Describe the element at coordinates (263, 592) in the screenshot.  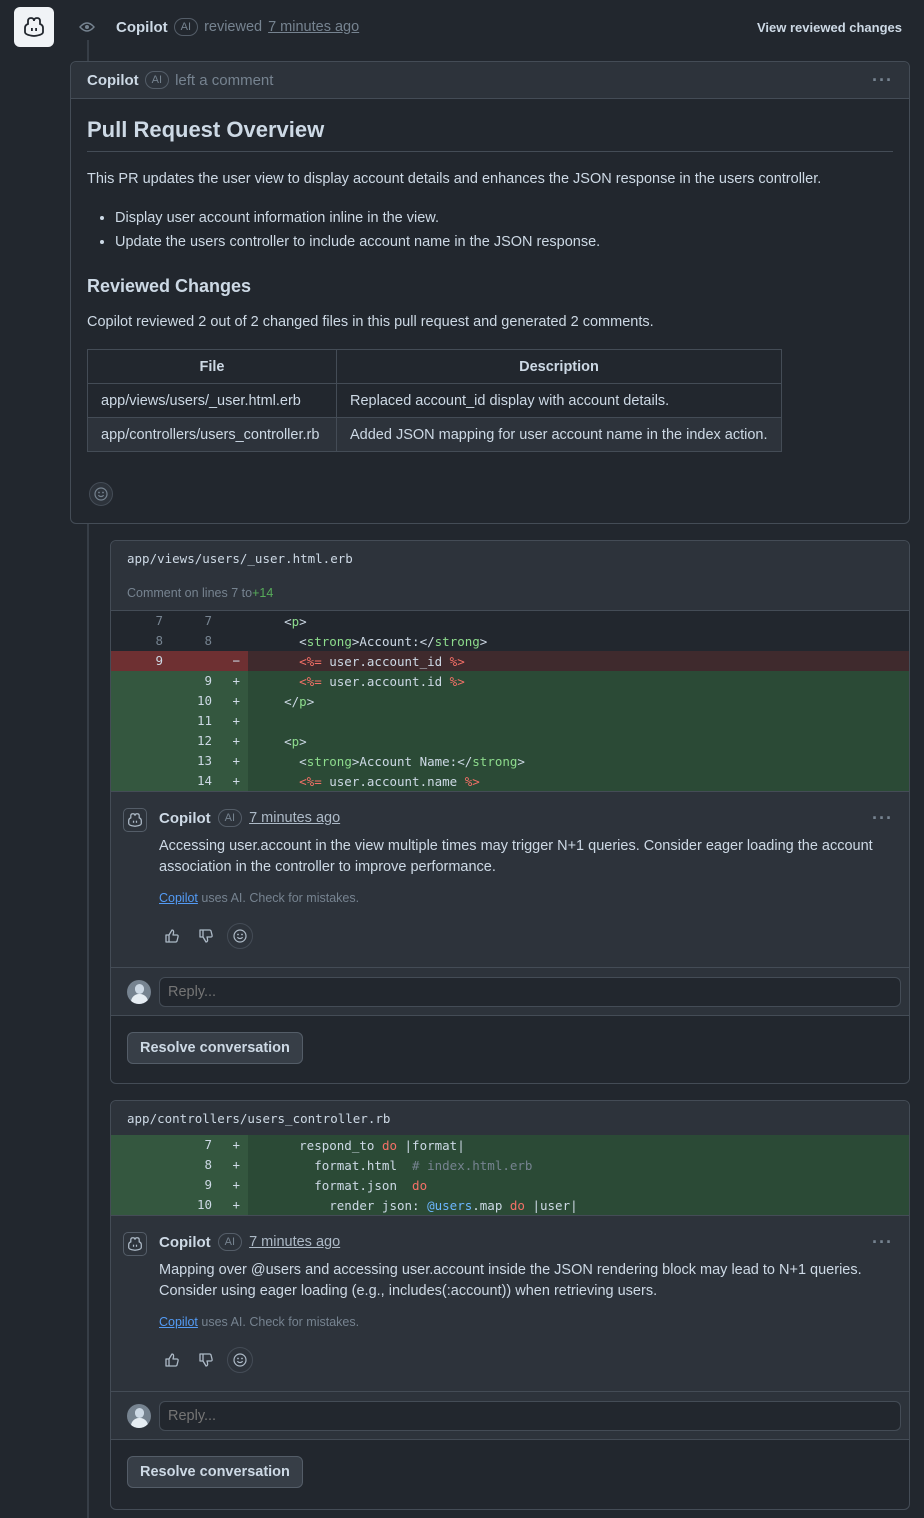
I see `line-range-end: +14` at that location.